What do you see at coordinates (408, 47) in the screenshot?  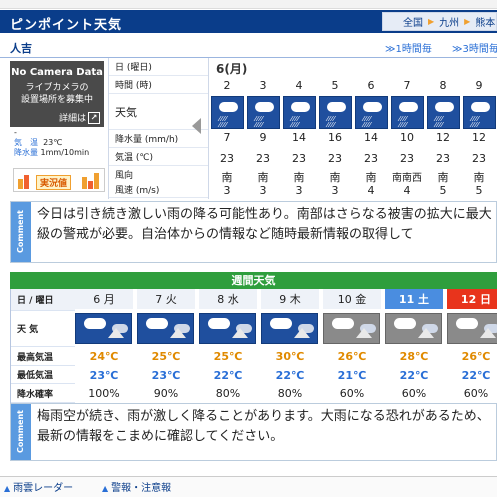 I see `hourly-1h-link: ≫1時間毎` at bounding box center [408, 47].